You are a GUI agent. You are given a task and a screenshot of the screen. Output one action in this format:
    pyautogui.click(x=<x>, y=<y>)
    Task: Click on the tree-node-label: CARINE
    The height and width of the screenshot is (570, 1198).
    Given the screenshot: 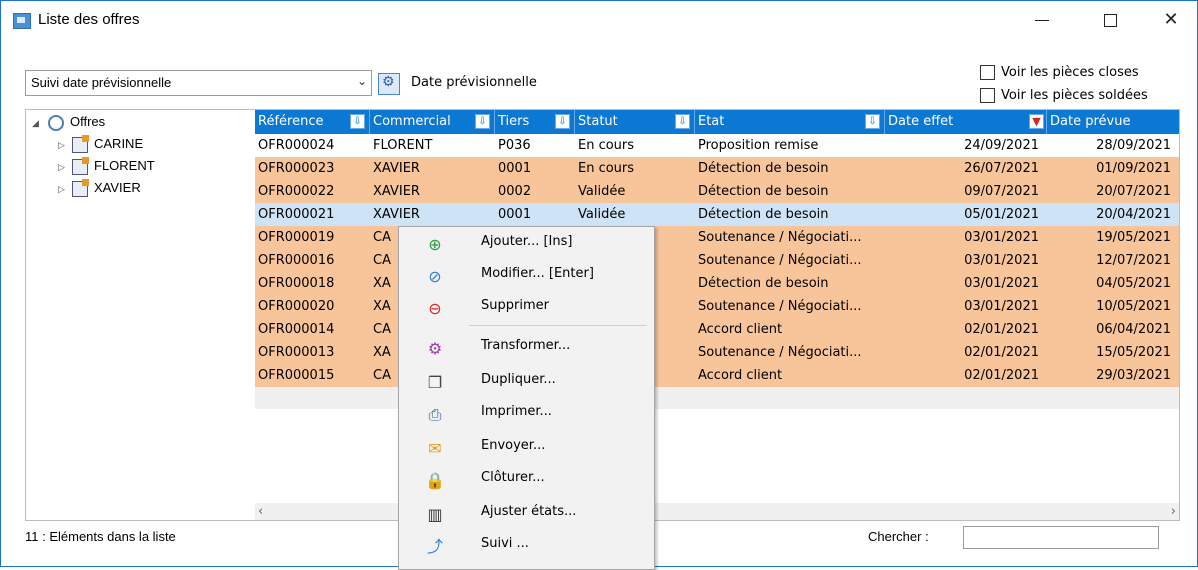 What is the action you would take?
    pyautogui.click(x=119, y=143)
    